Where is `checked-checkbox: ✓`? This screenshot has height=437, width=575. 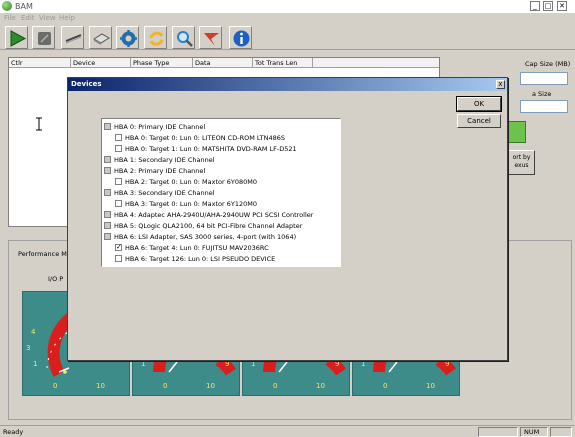 checked-checkbox: ✓ is located at coordinates (118, 247).